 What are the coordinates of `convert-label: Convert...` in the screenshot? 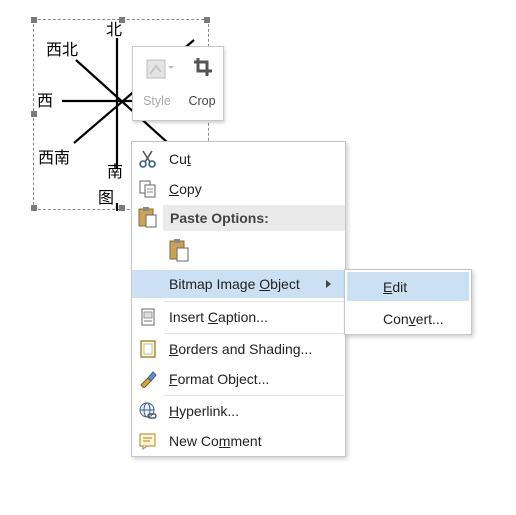 It's located at (413, 319).